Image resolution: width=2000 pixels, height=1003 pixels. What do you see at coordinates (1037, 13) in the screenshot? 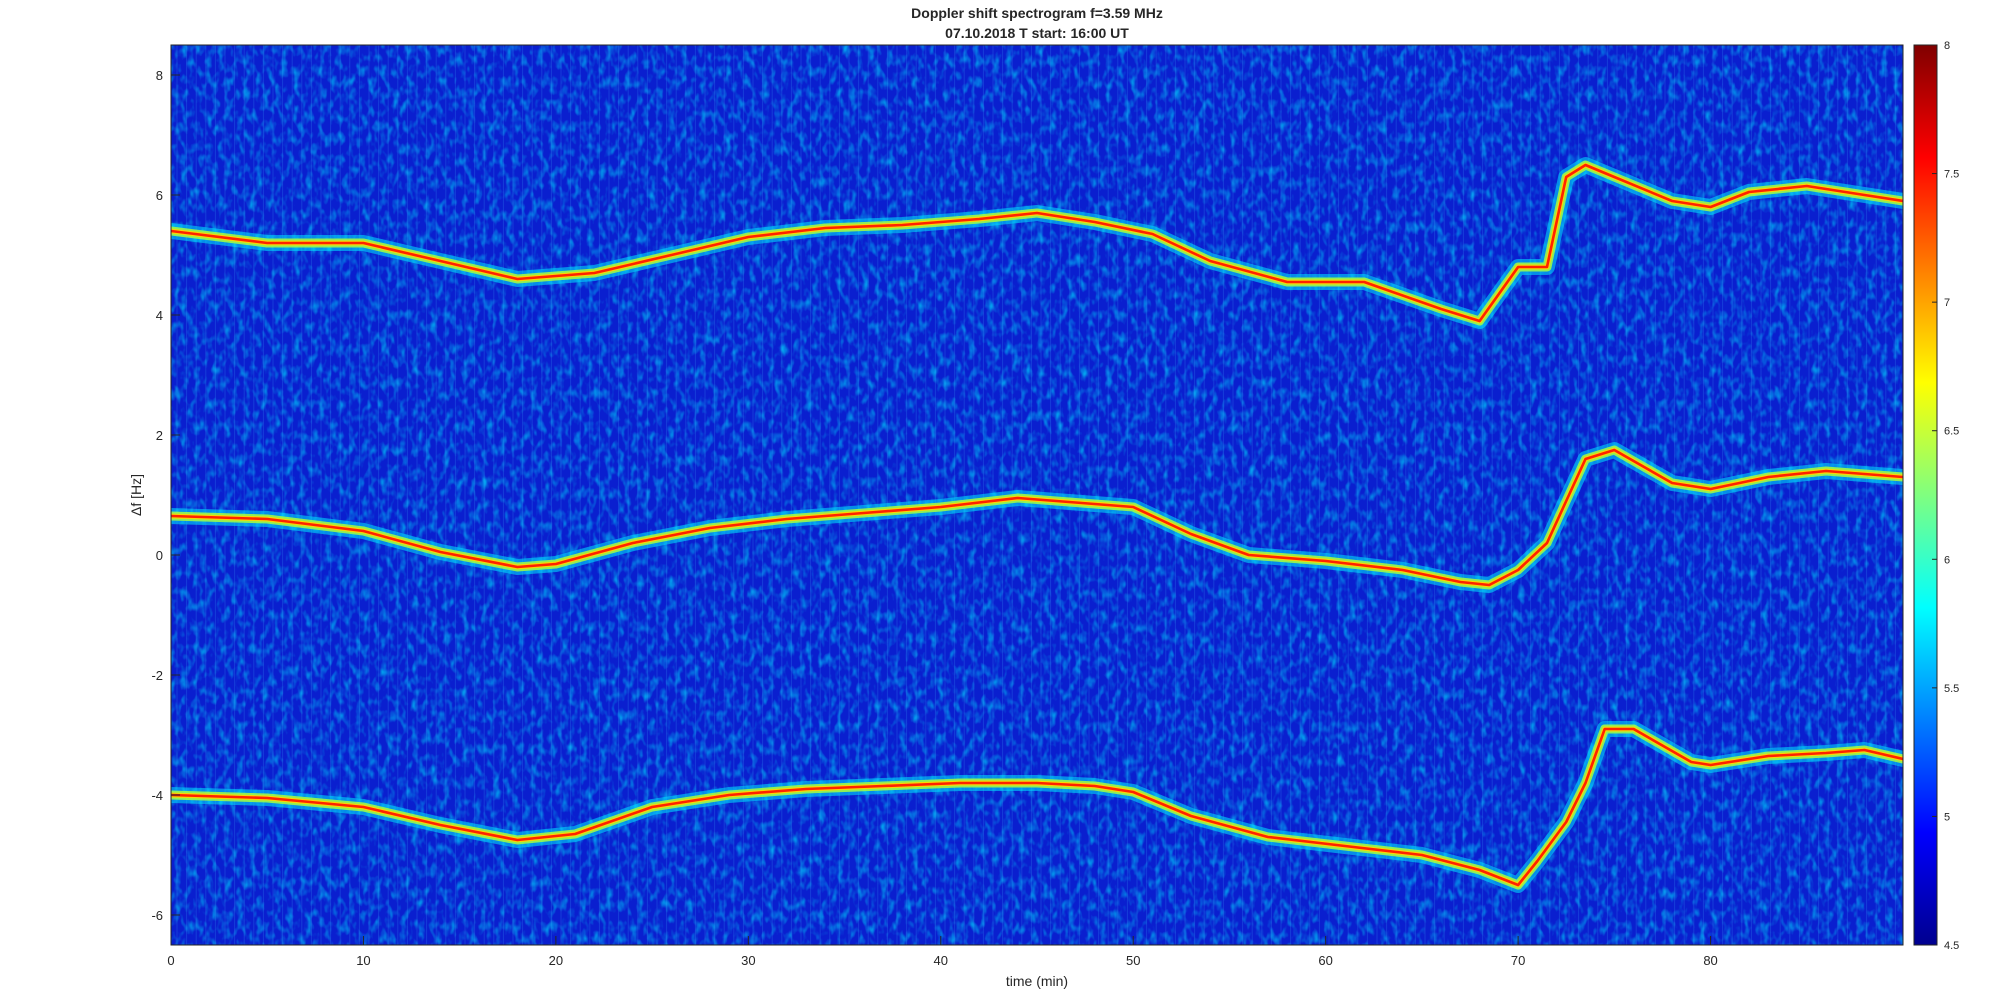
I see `chart-title: Doppler shift spectrogram f=3.59 MHz` at bounding box center [1037, 13].